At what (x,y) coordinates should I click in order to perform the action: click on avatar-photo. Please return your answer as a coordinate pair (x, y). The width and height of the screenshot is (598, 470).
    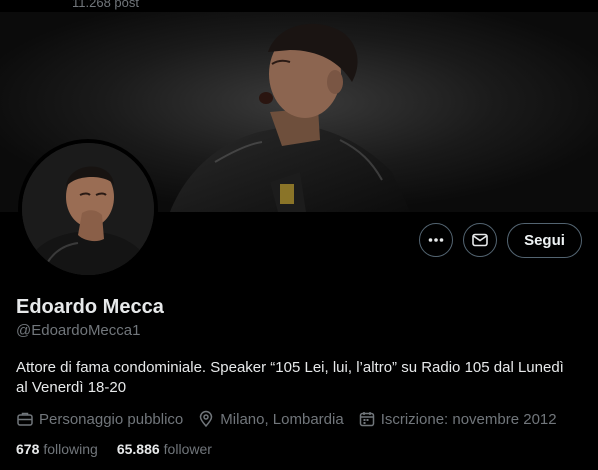
    Looking at the image, I should click on (88, 209).